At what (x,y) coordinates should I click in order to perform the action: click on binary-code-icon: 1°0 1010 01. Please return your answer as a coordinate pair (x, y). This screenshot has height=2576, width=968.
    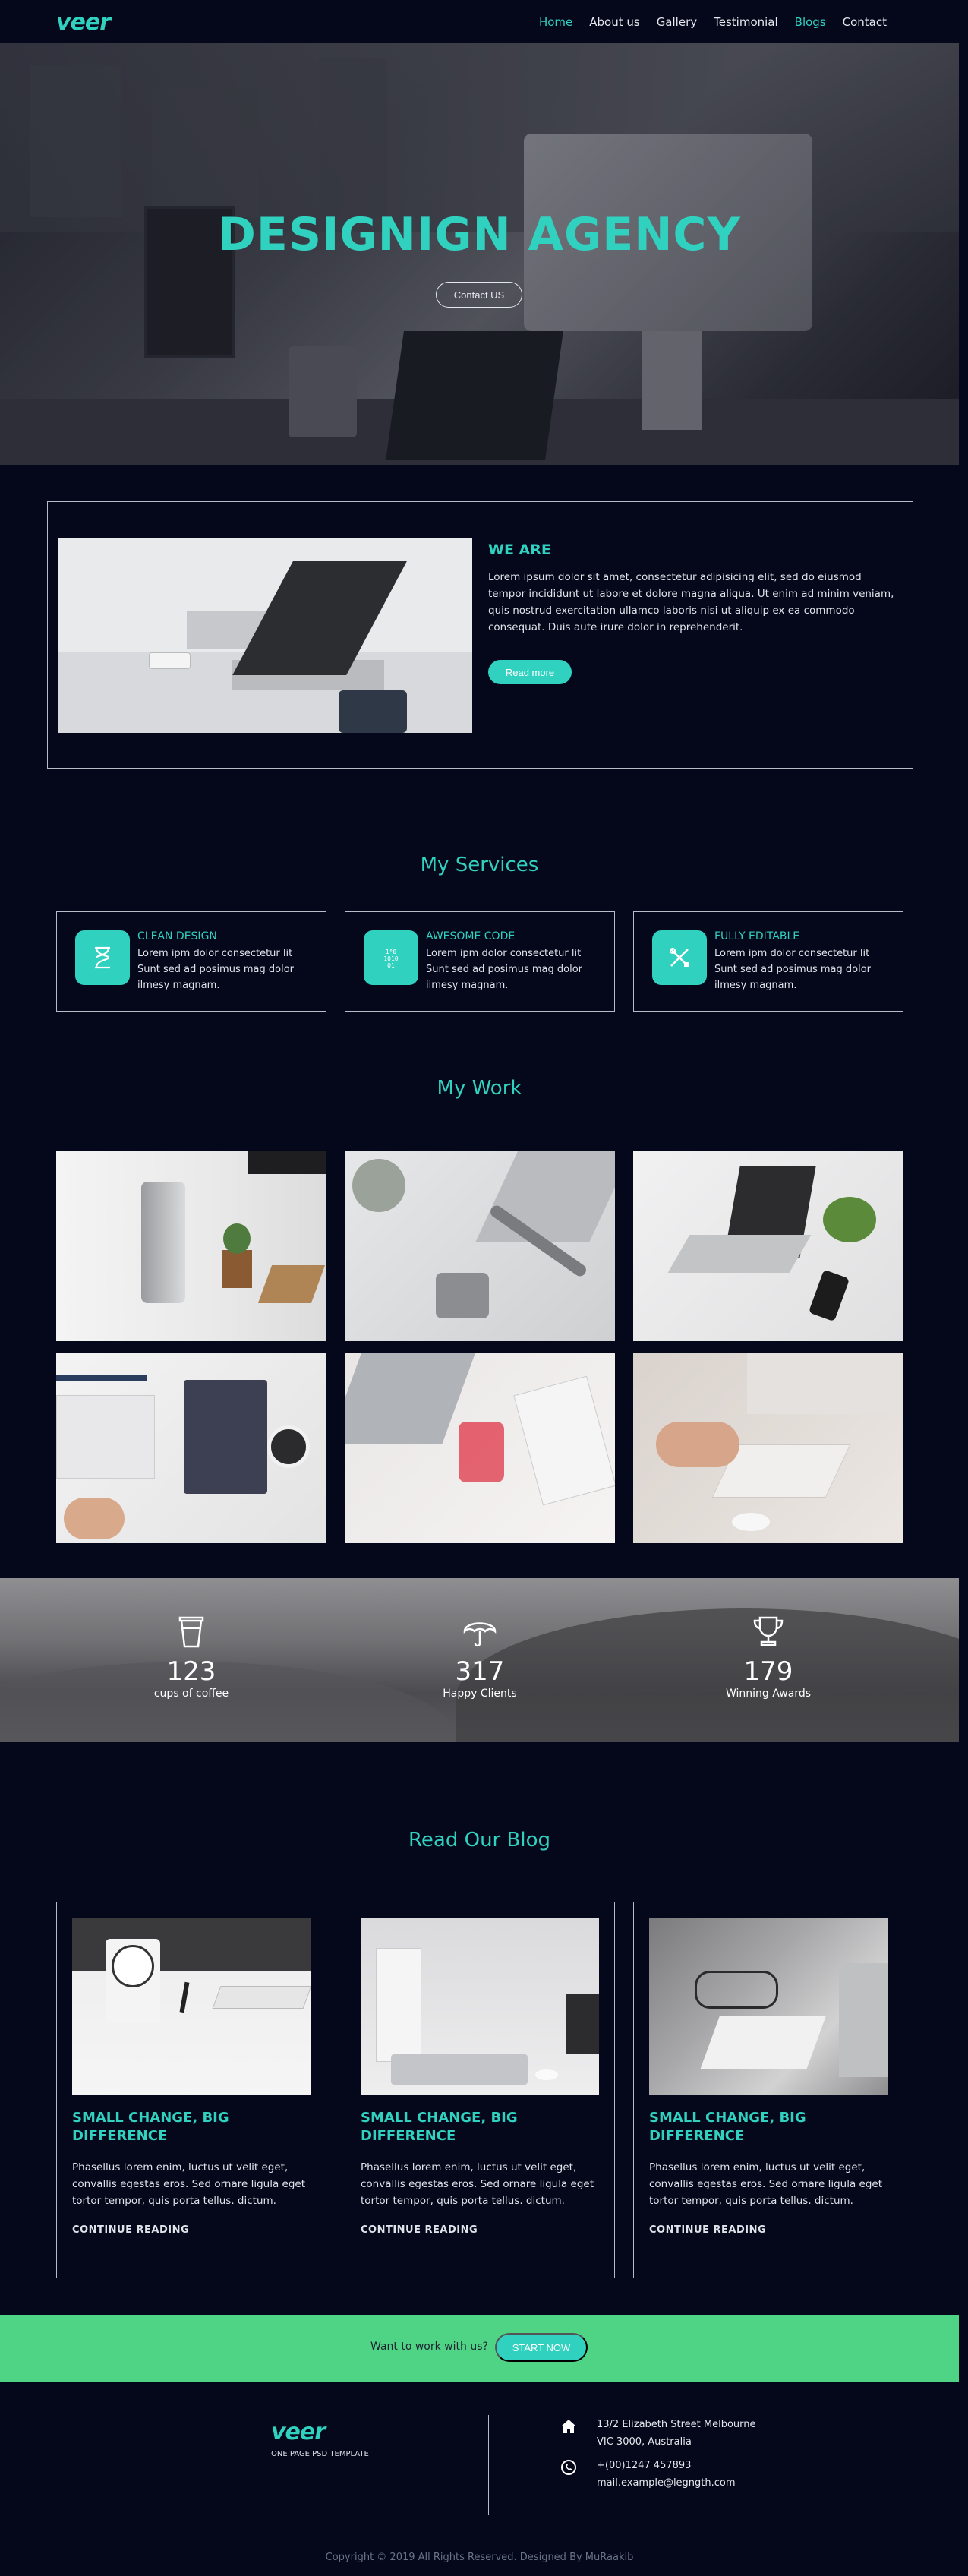
    Looking at the image, I should click on (391, 958).